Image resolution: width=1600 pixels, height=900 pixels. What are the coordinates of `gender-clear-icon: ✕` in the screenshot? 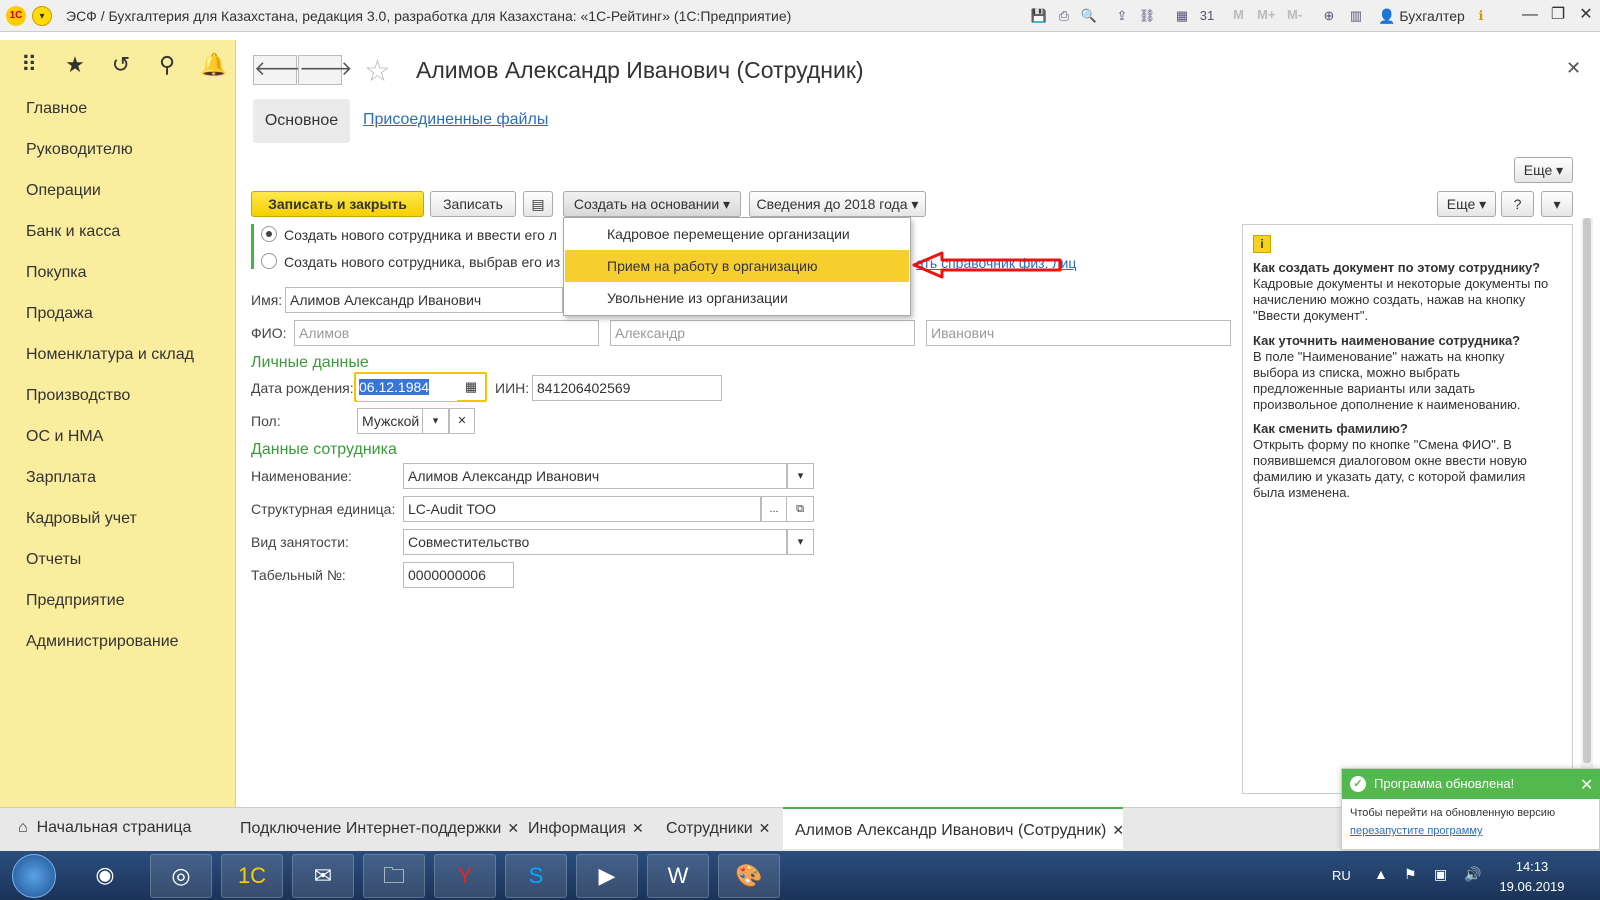 It's located at (462, 421).